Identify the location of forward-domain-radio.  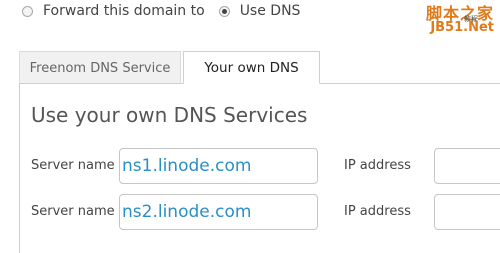
(27, 11).